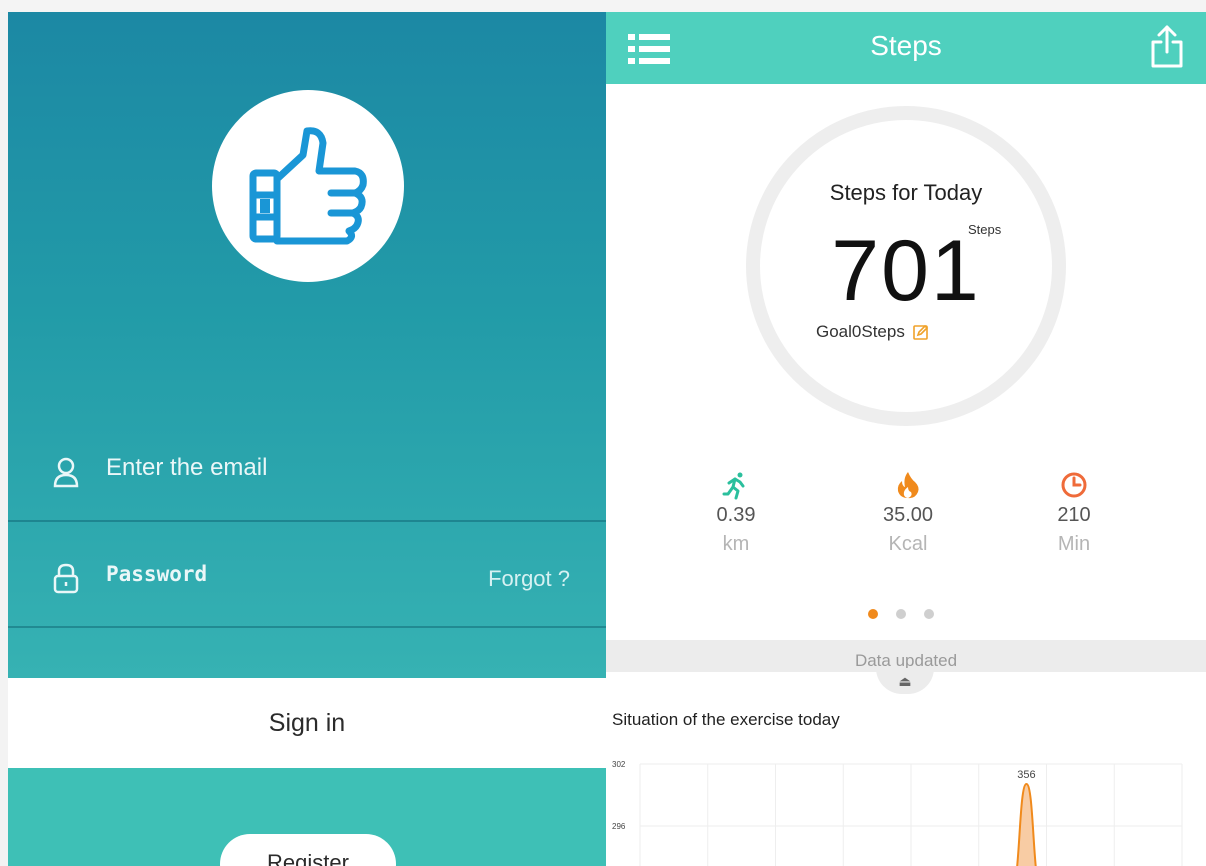 Image resolution: width=1206 pixels, height=866 pixels. What do you see at coordinates (736, 544) in the screenshot?
I see `distance-unit: km` at bounding box center [736, 544].